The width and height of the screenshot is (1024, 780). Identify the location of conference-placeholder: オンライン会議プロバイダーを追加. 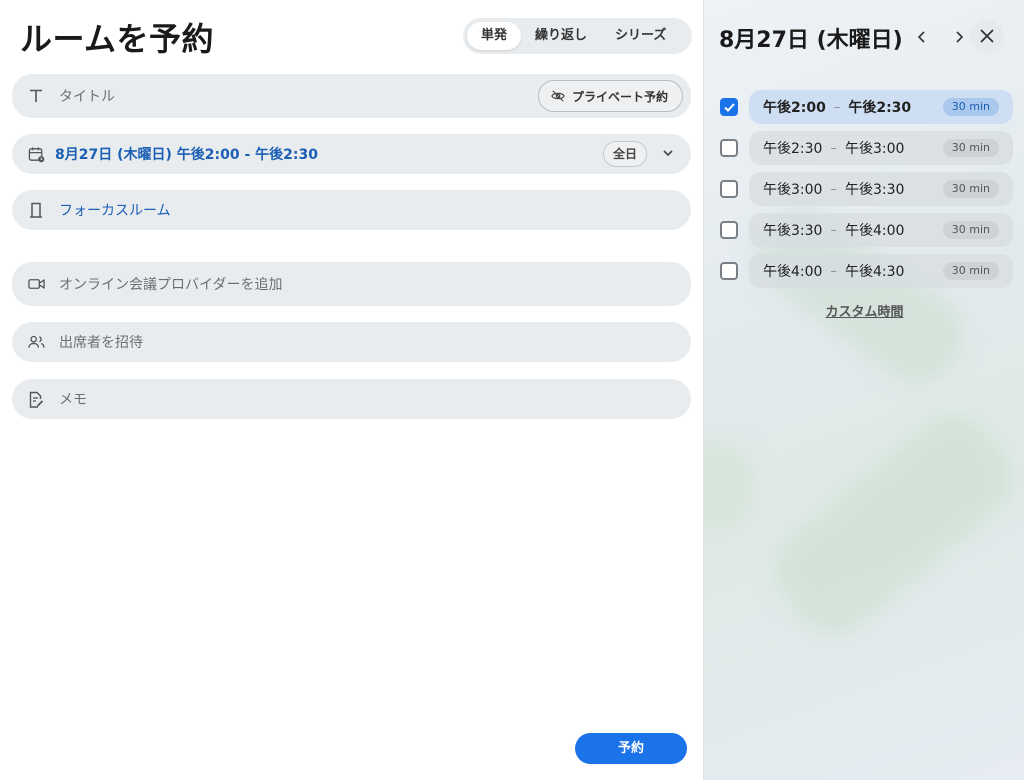
(171, 285).